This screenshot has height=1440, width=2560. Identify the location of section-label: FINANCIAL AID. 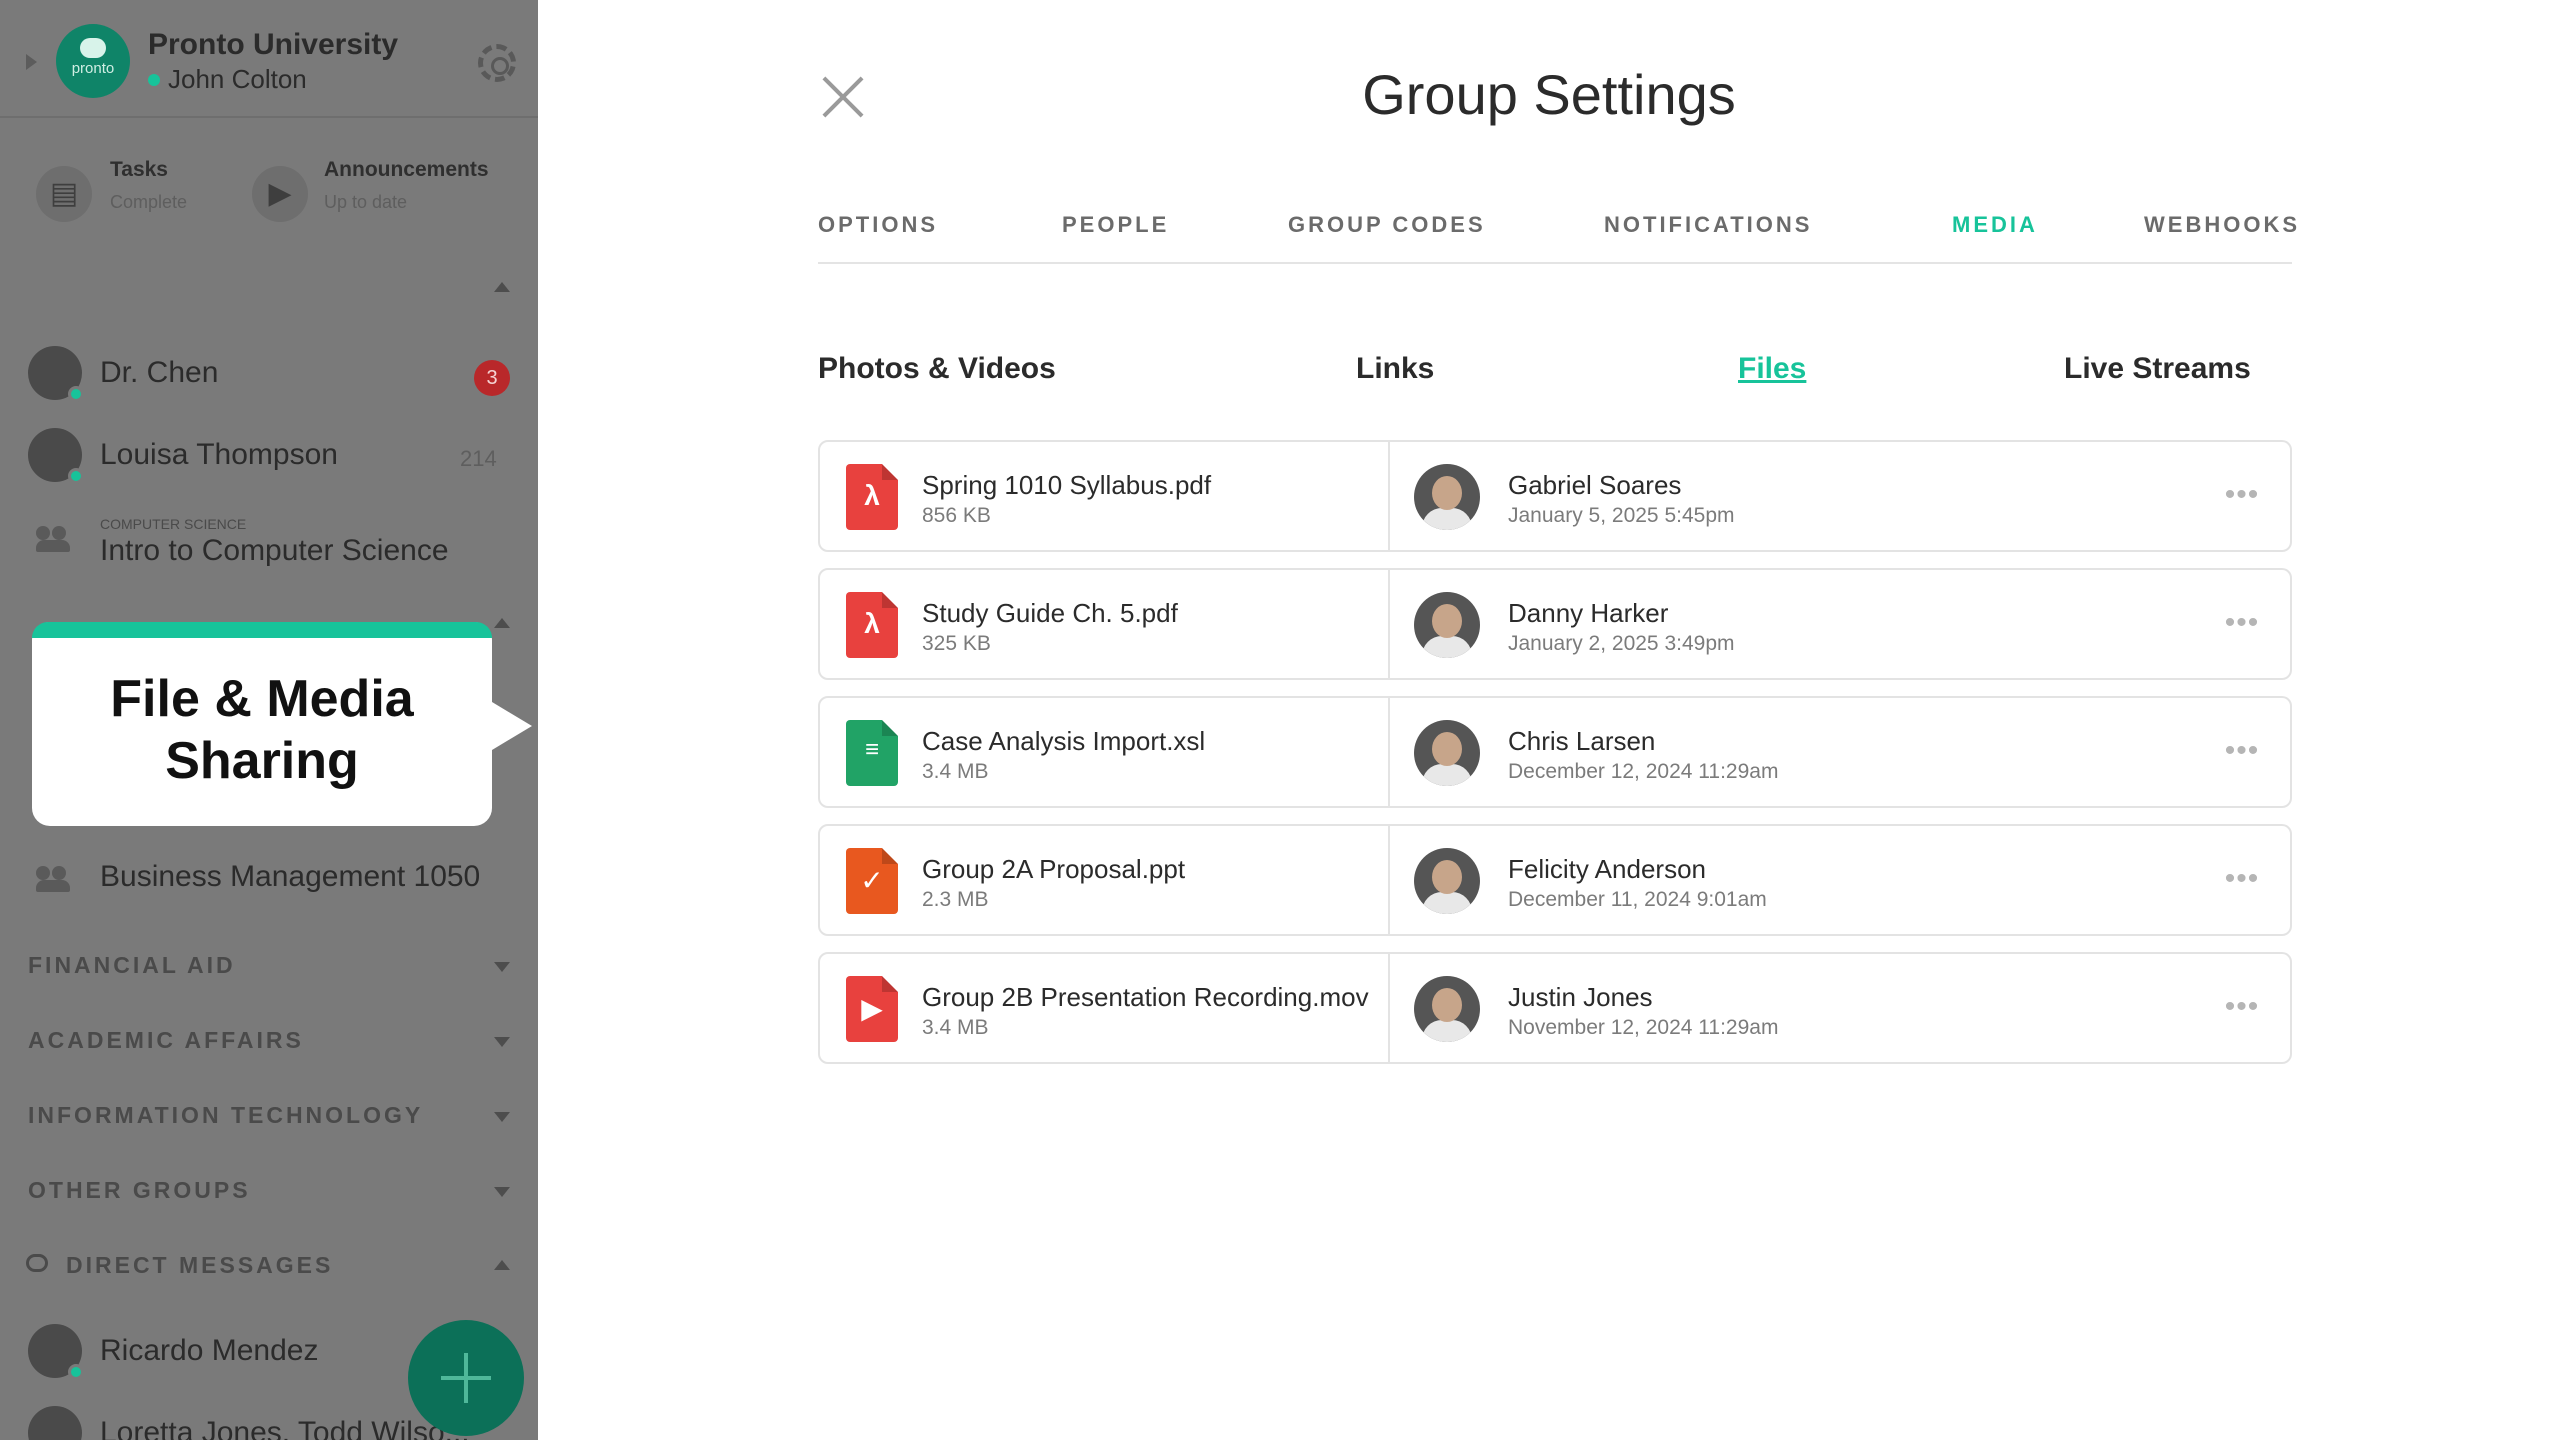
(132, 965).